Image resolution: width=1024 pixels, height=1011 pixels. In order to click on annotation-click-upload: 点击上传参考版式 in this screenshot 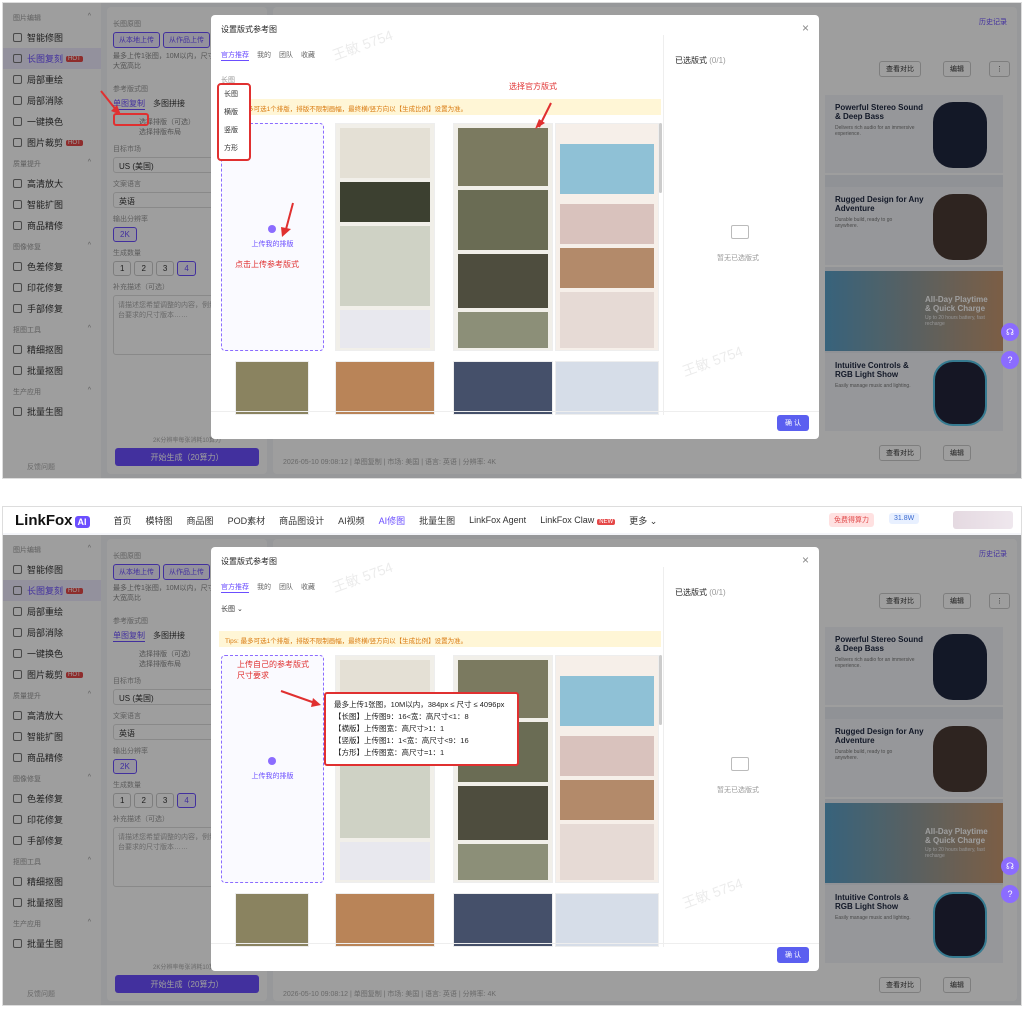, I will do `click(267, 264)`.